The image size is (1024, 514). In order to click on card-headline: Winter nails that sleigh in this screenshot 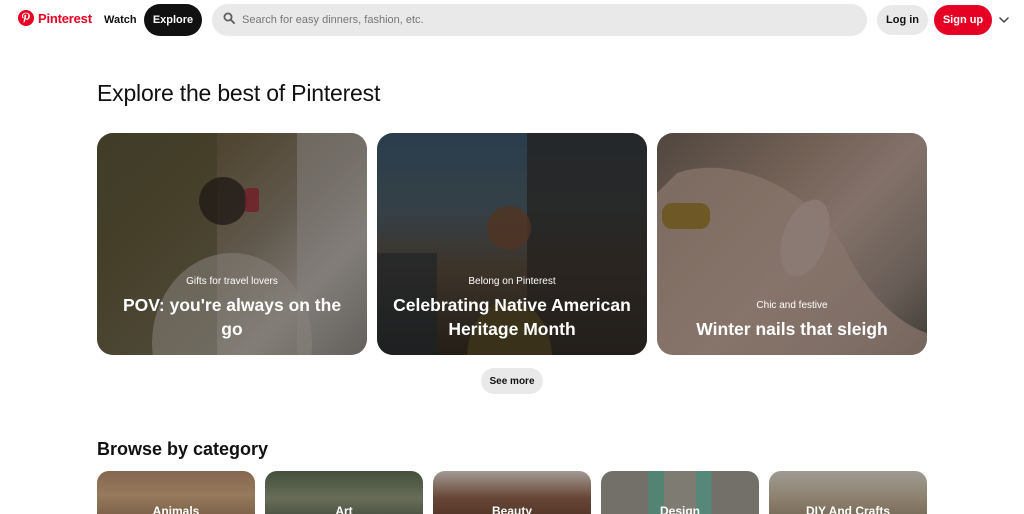, I will do `click(792, 329)`.